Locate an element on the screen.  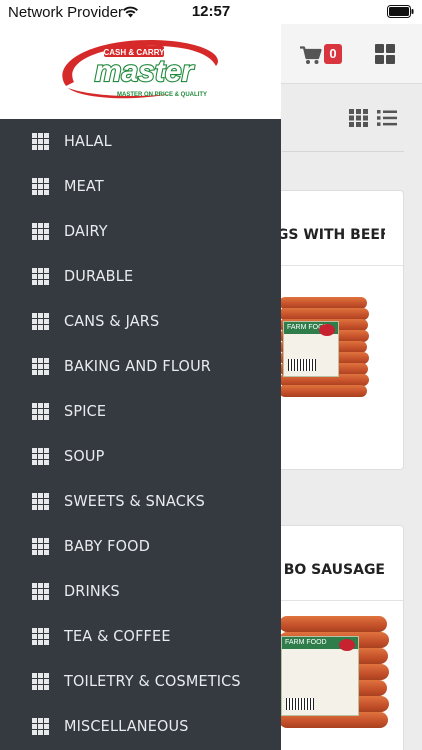
product-title: OGS WITH BEEF is located at coordinates (325, 235).